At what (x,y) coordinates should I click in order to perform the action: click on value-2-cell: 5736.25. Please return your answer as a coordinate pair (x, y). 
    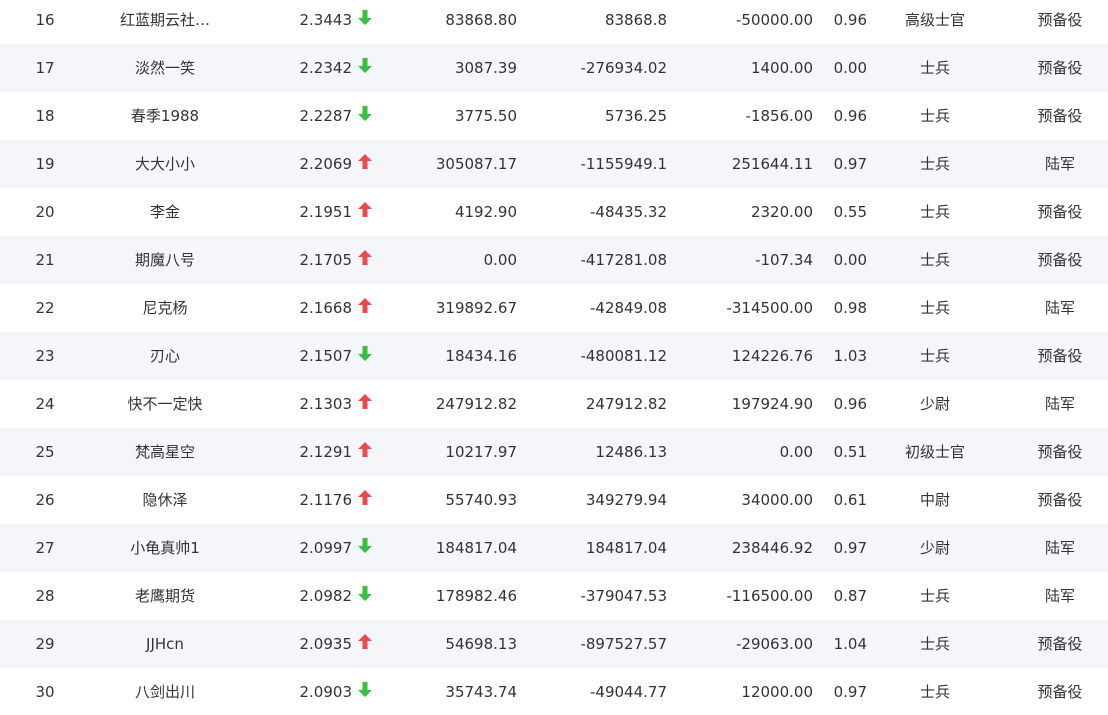
    Looking at the image, I should click on (635, 116).